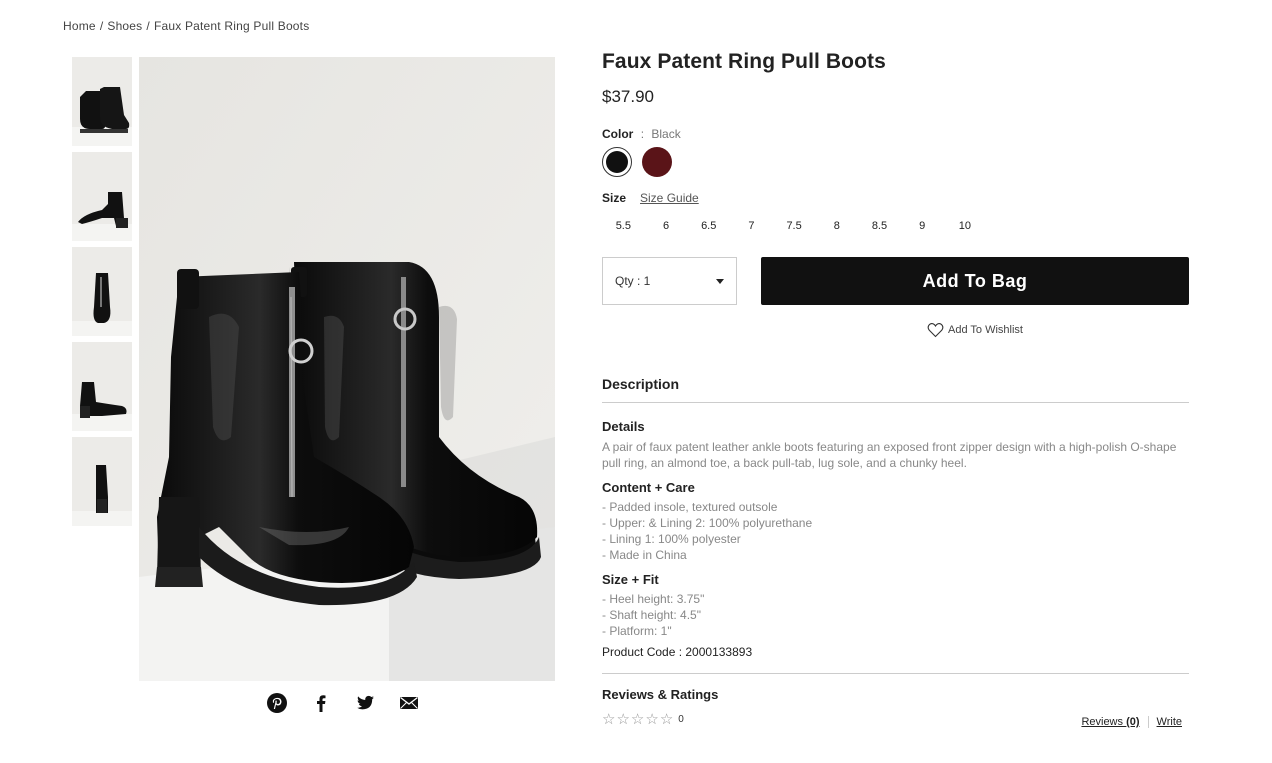 This screenshot has height=763, width=1272. I want to click on list-item: - Shaft height: 4.5", so click(651, 615).